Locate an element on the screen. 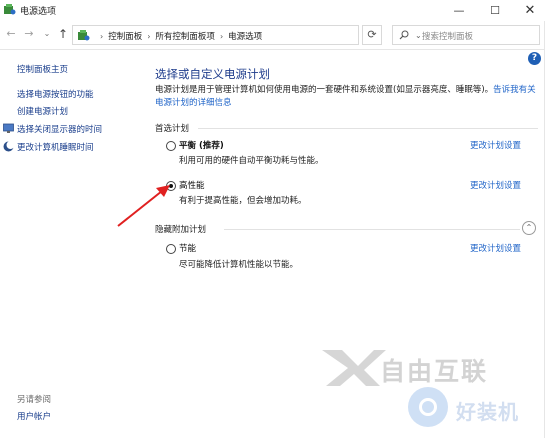 The height and width of the screenshot is (438, 545). forward-arrow-icon: → is located at coordinates (29, 34).